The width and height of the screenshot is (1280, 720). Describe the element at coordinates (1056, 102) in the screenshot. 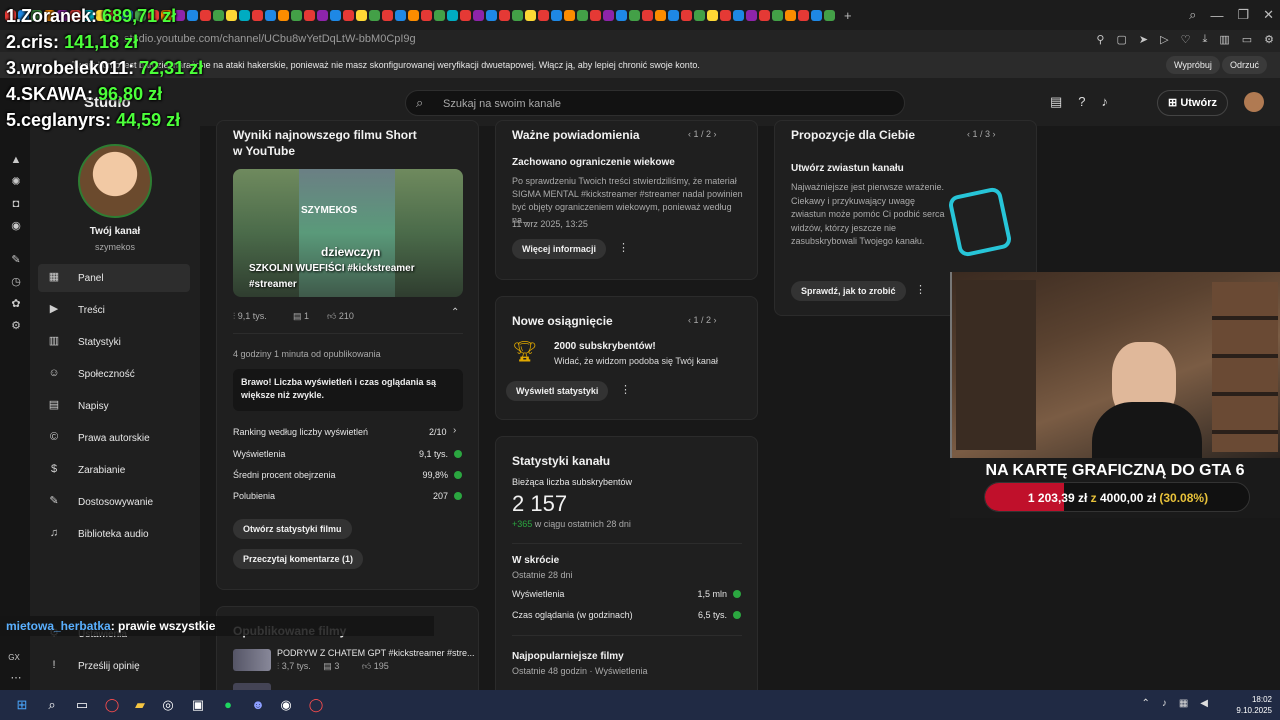

I see `feedback-icon: ▤` at that location.